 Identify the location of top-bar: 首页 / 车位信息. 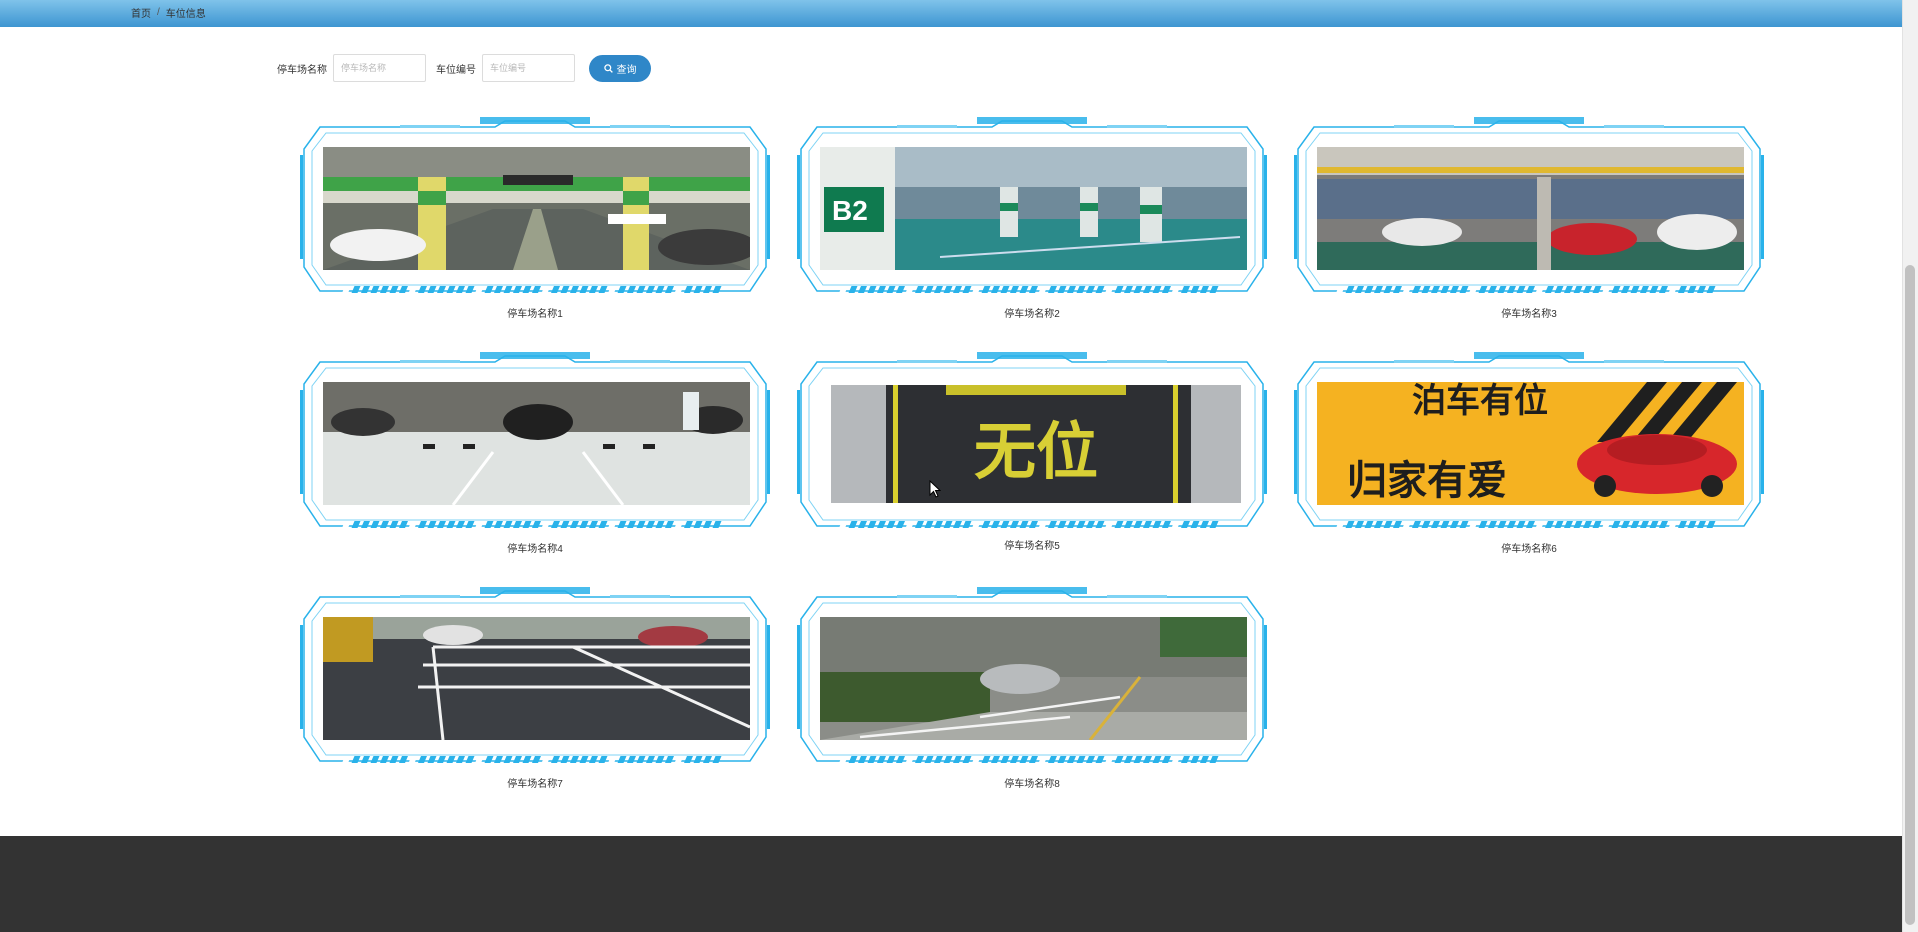
(951, 13).